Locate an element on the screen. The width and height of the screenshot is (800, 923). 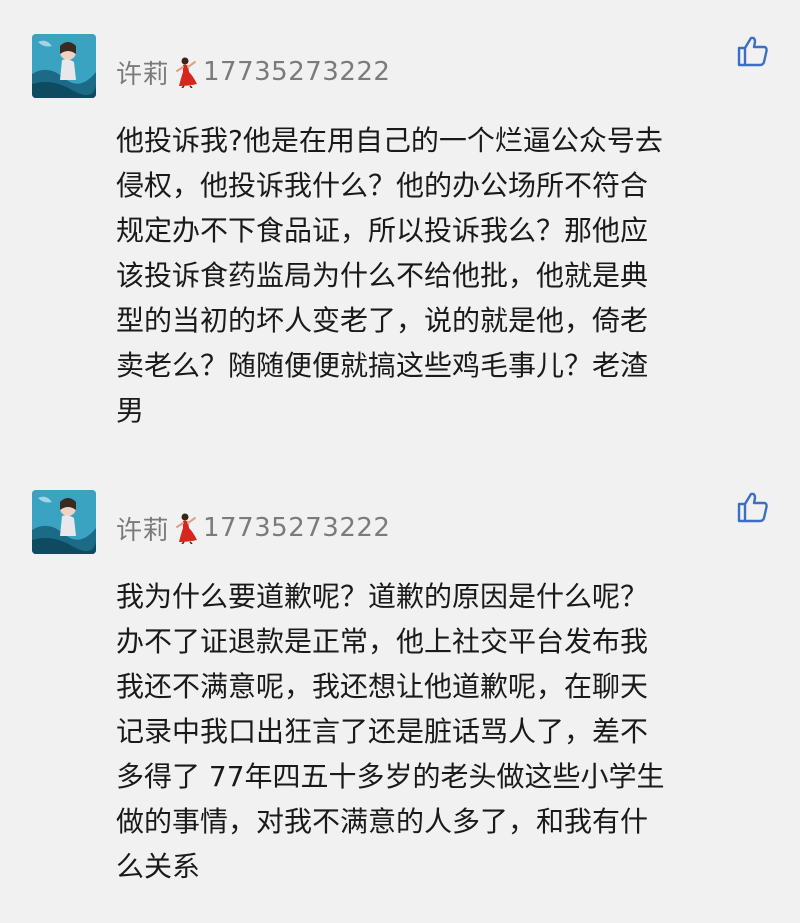
comment-line: 型的当初的坏人变老了，说的就是他，倚老 is located at coordinates (382, 320).